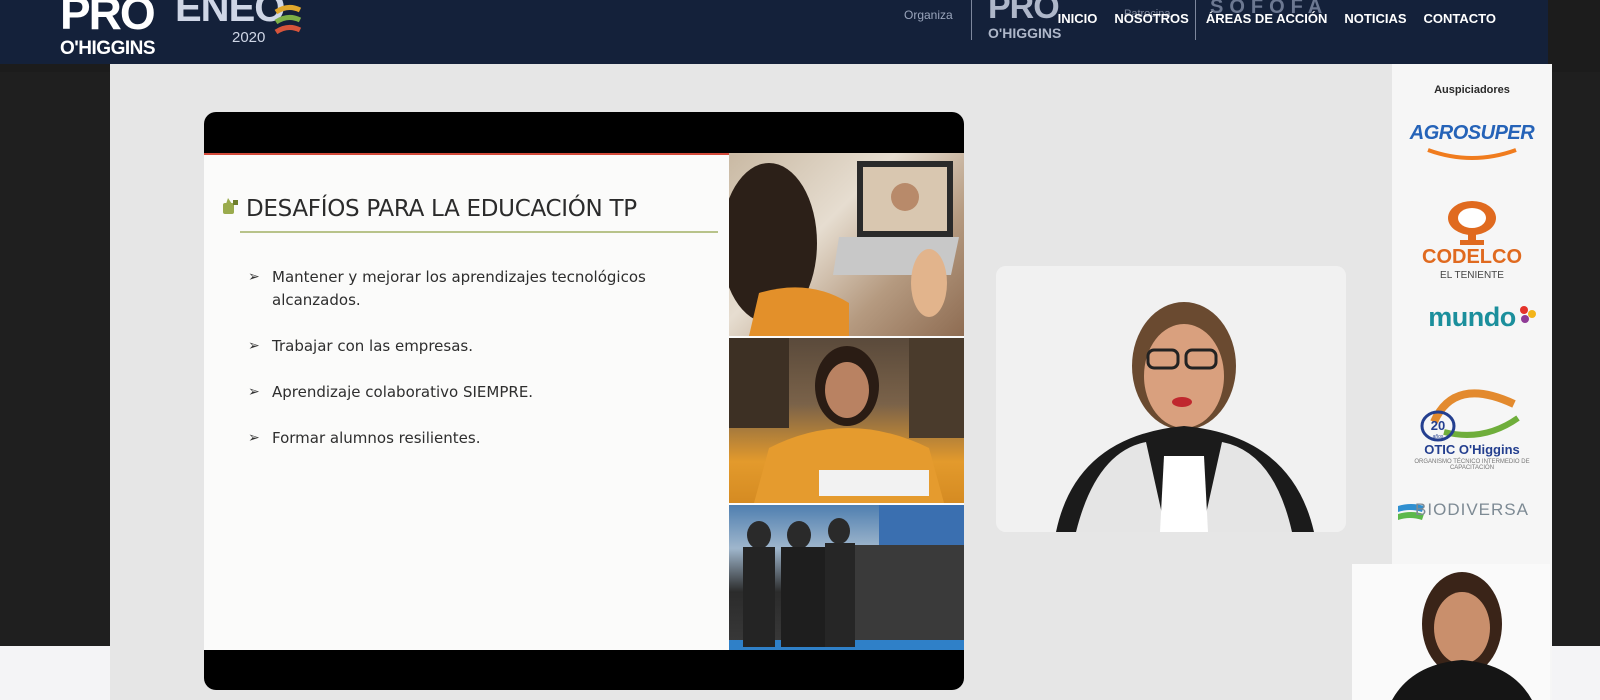 This screenshot has width=1600, height=700. Describe the element at coordinates (108, 48) in the screenshot. I see `logo-ohiggins-text: O'HIGGINS` at that location.